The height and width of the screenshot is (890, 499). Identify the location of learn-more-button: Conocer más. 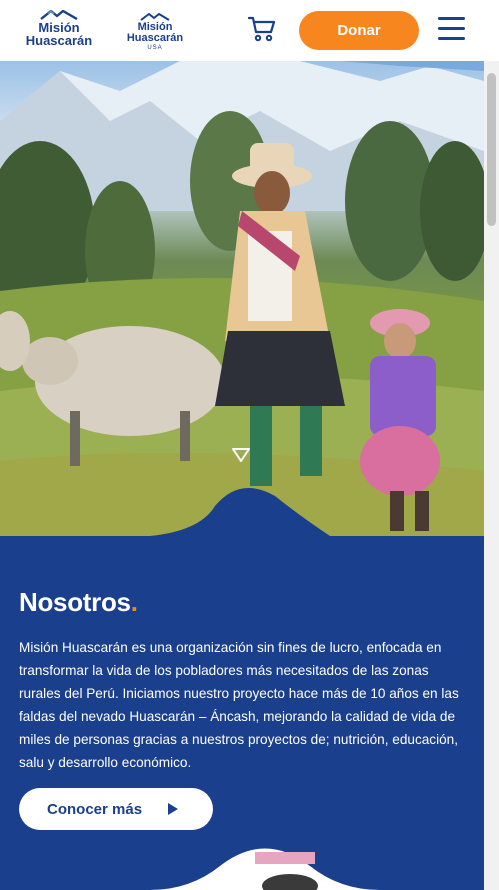
(116, 809).